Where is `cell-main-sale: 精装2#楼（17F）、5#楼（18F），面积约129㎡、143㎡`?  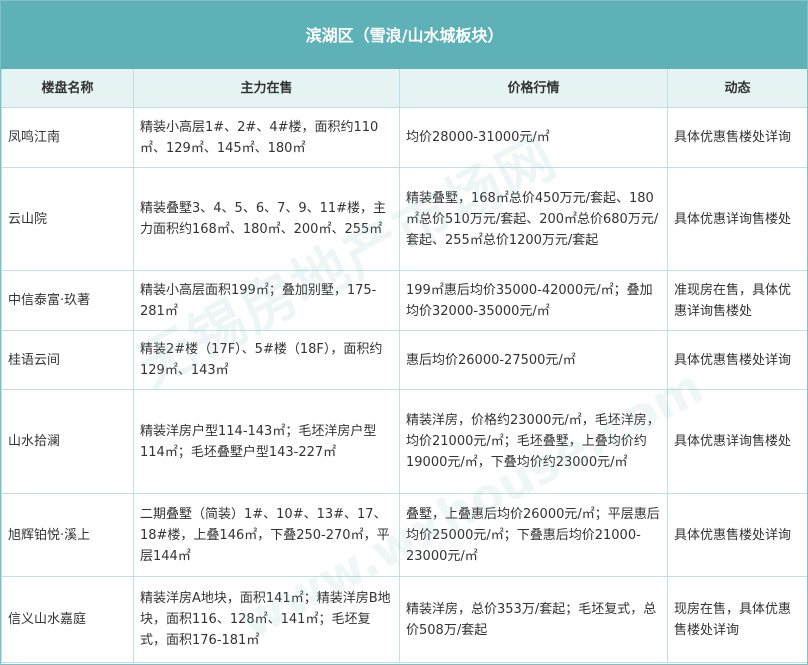
cell-main-sale: 精装2#楼（17F）、5#楼（18F），面积约129㎡、143㎡ is located at coordinates (266, 360).